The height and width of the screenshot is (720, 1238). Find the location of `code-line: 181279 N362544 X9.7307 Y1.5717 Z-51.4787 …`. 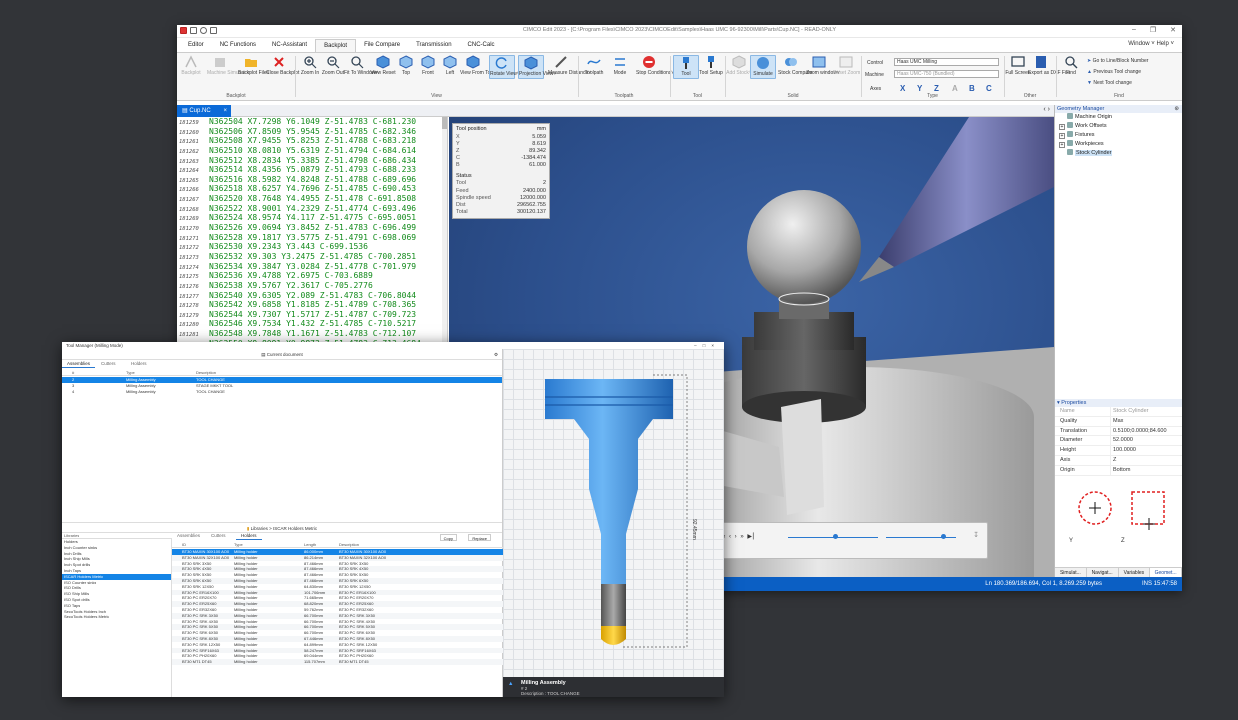

code-line: 181279 N362544 X9.7307 Y1.5717 Z-51.4787 … is located at coordinates (312, 315).